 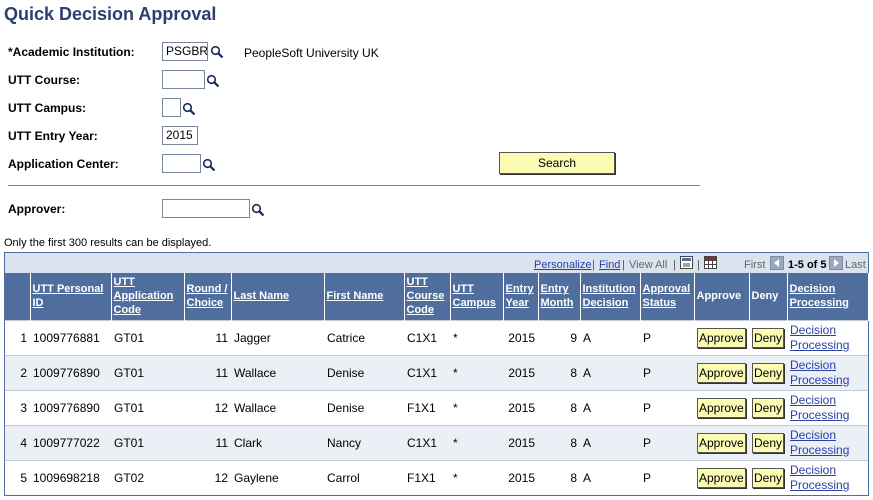 I want to click on entry-year-label: UTT Entry Year:, so click(x=53, y=136).